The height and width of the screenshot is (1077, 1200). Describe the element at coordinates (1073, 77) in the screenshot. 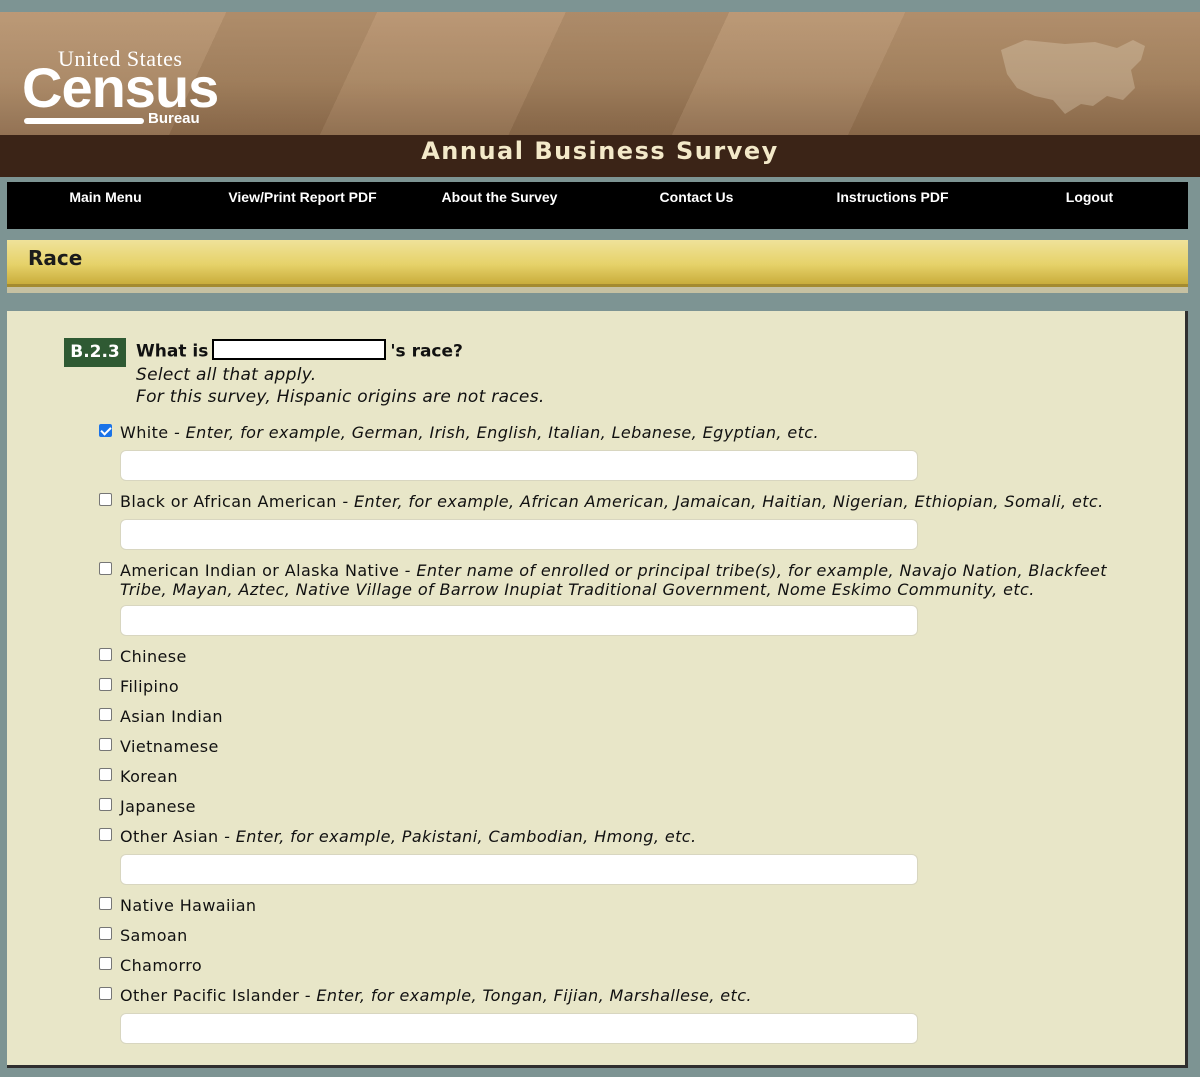

I see `us-map-icon` at that location.